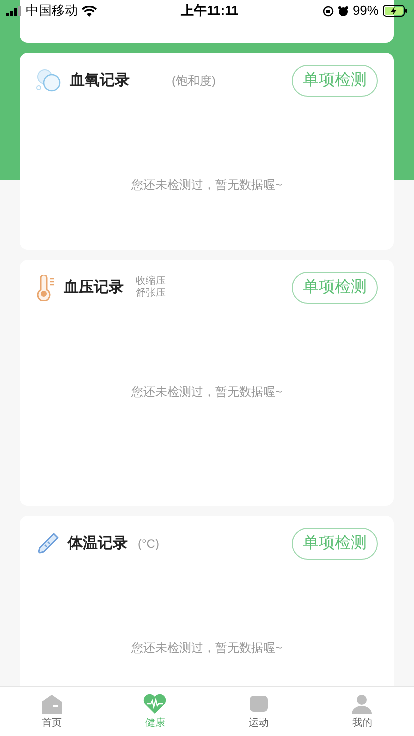 This screenshot has width=414, height=736. I want to click on tab-item: 健康, so click(155, 711).